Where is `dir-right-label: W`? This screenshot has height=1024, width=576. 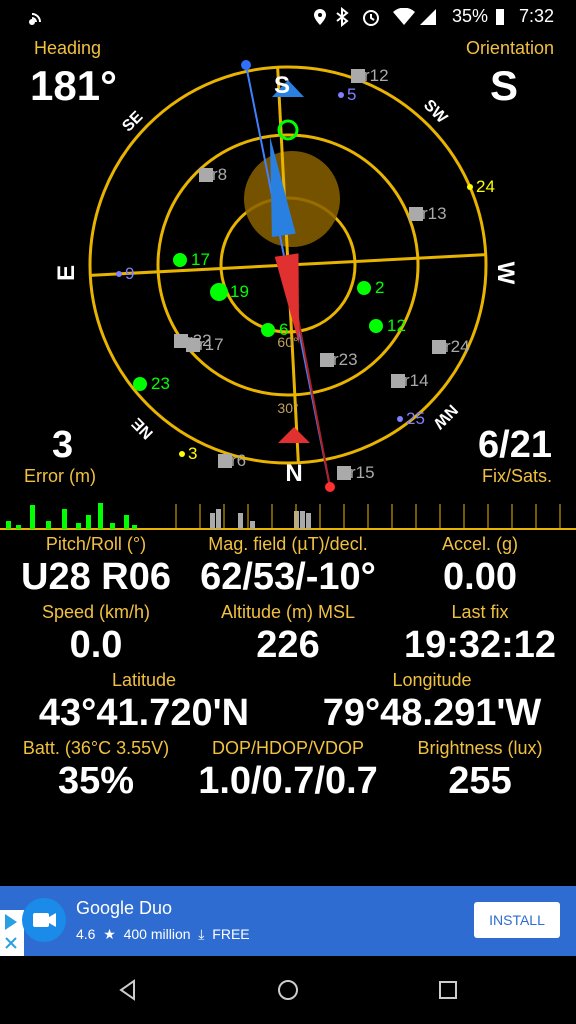
dir-right-label: W is located at coordinates (505, 273).